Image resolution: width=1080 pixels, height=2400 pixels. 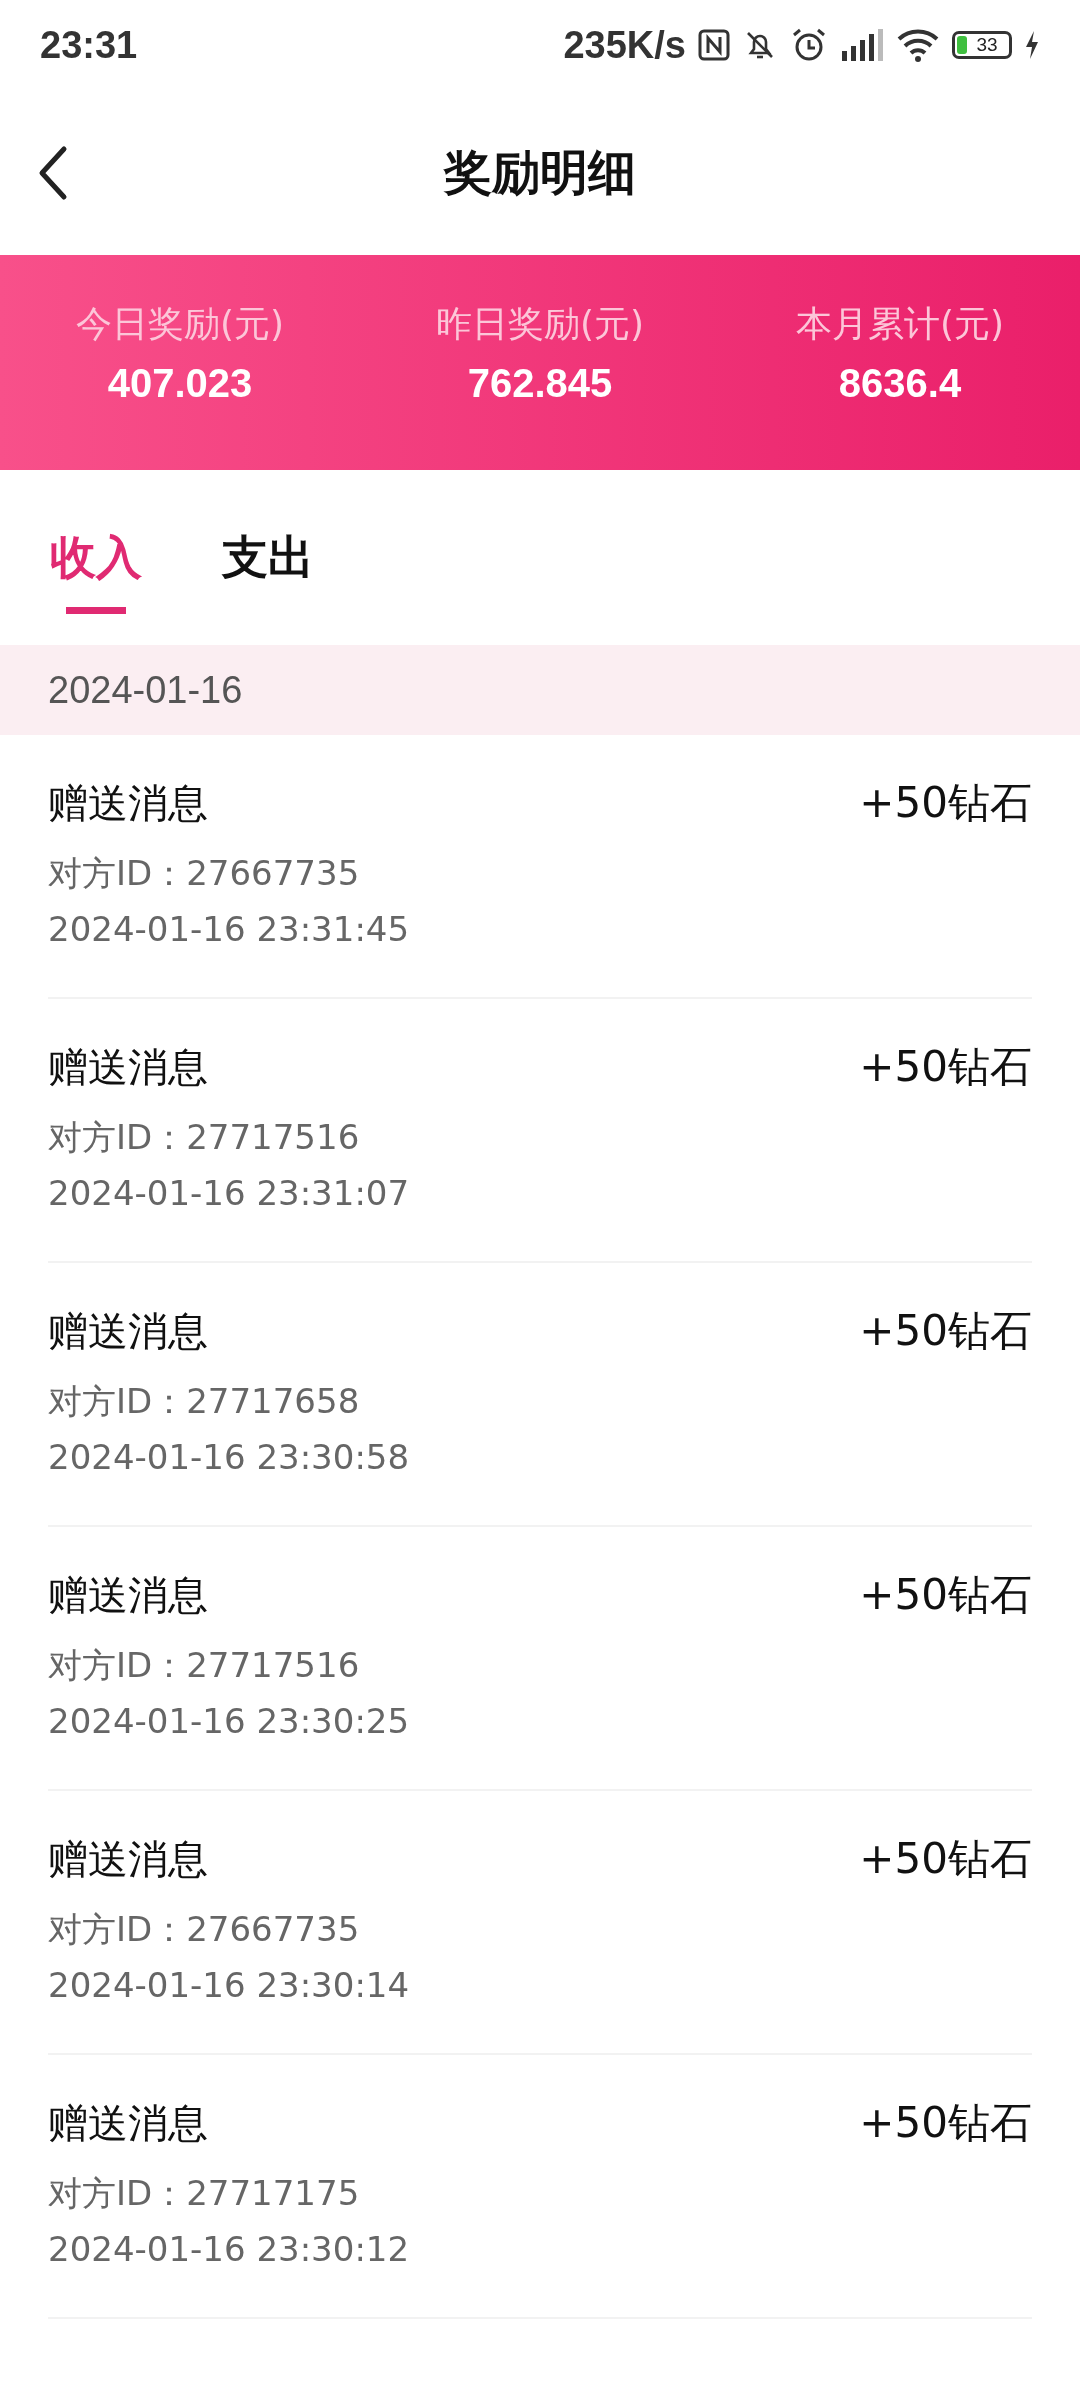 What do you see at coordinates (89, 45) in the screenshot?
I see `status-time: 23:31` at bounding box center [89, 45].